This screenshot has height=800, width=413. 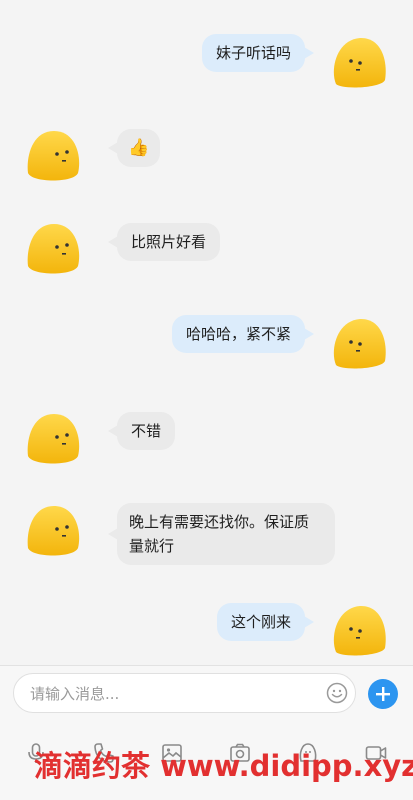 I want to click on message-text: 不错, so click(x=146, y=431).